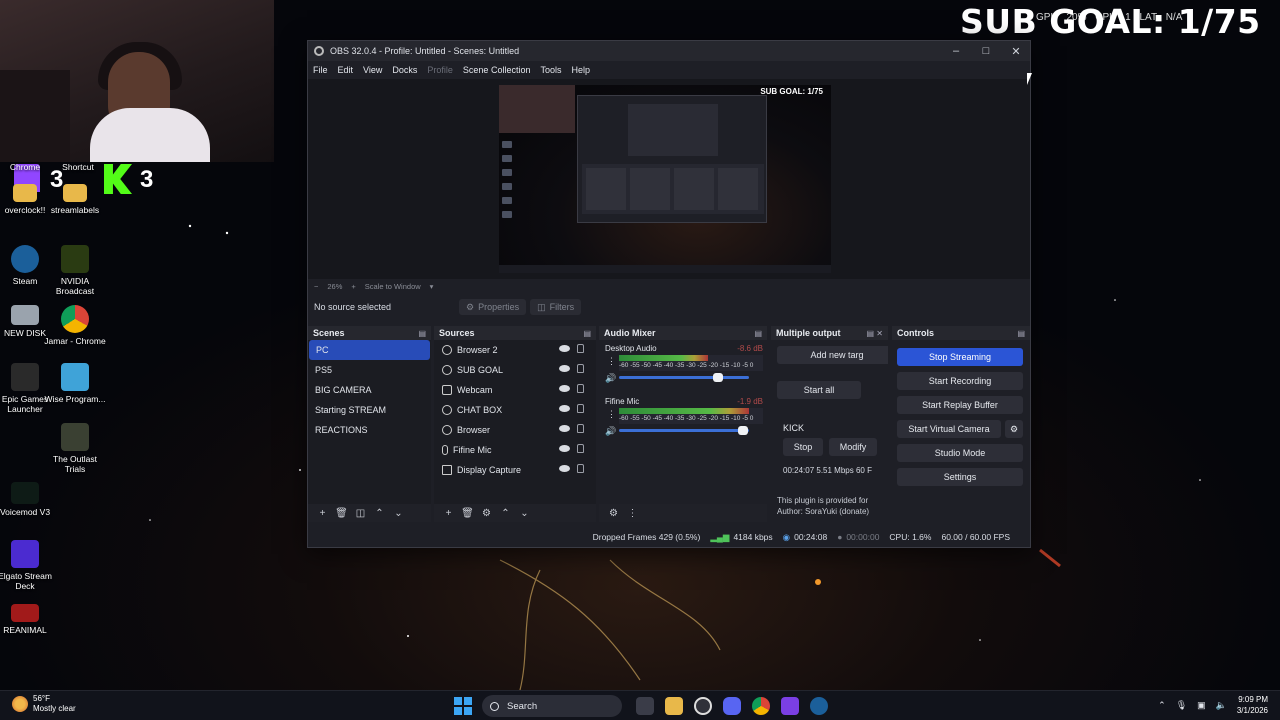  I want to click on scene-item-big-camera: BIG CAMERA, so click(369, 390).